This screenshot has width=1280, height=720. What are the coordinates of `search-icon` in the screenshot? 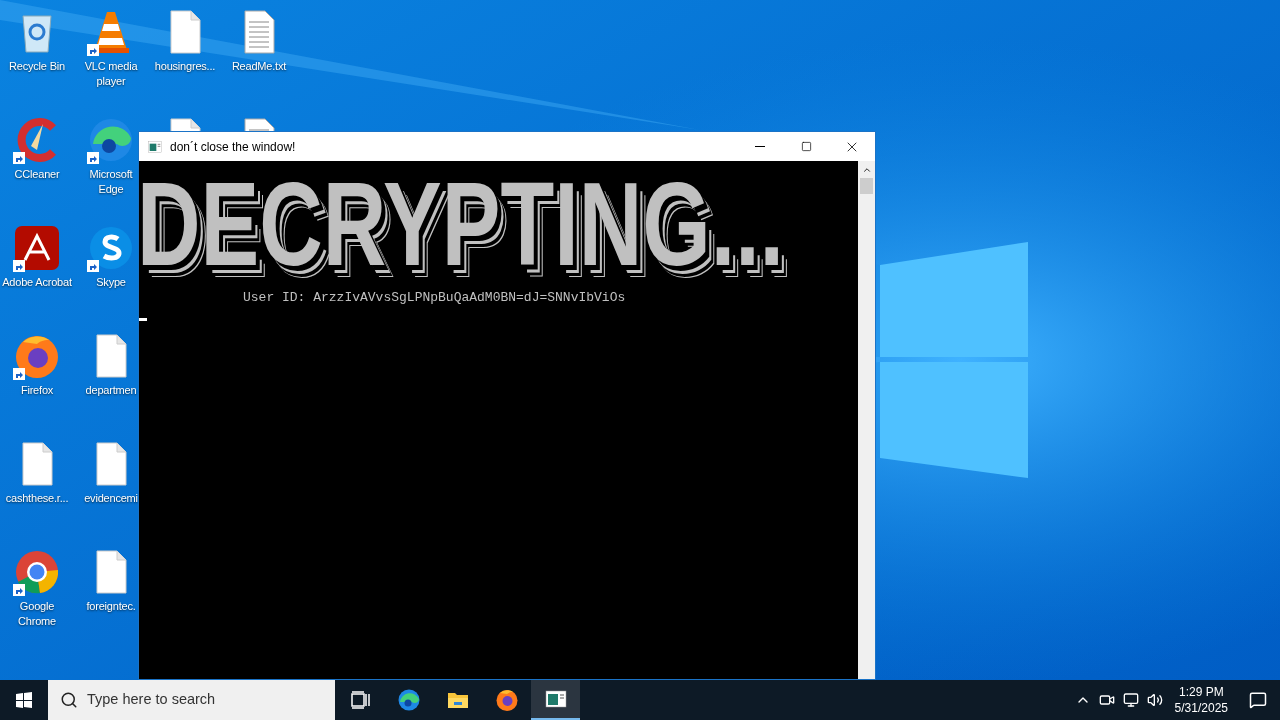 It's located at (69, 700).